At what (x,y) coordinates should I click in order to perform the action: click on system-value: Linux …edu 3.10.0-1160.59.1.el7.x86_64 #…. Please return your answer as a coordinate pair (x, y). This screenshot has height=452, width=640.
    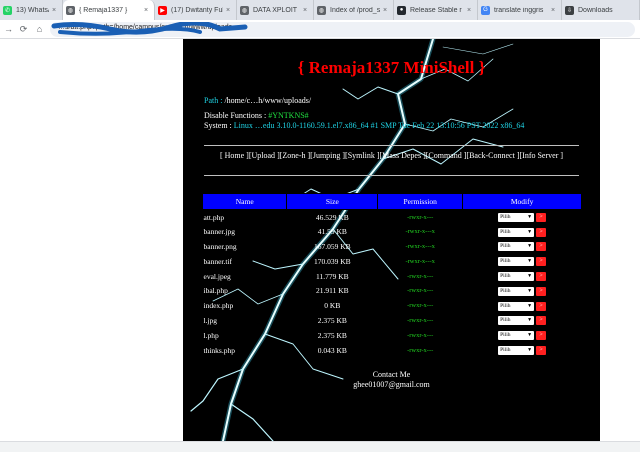
    Looking at the image, I should click on (379, 125).